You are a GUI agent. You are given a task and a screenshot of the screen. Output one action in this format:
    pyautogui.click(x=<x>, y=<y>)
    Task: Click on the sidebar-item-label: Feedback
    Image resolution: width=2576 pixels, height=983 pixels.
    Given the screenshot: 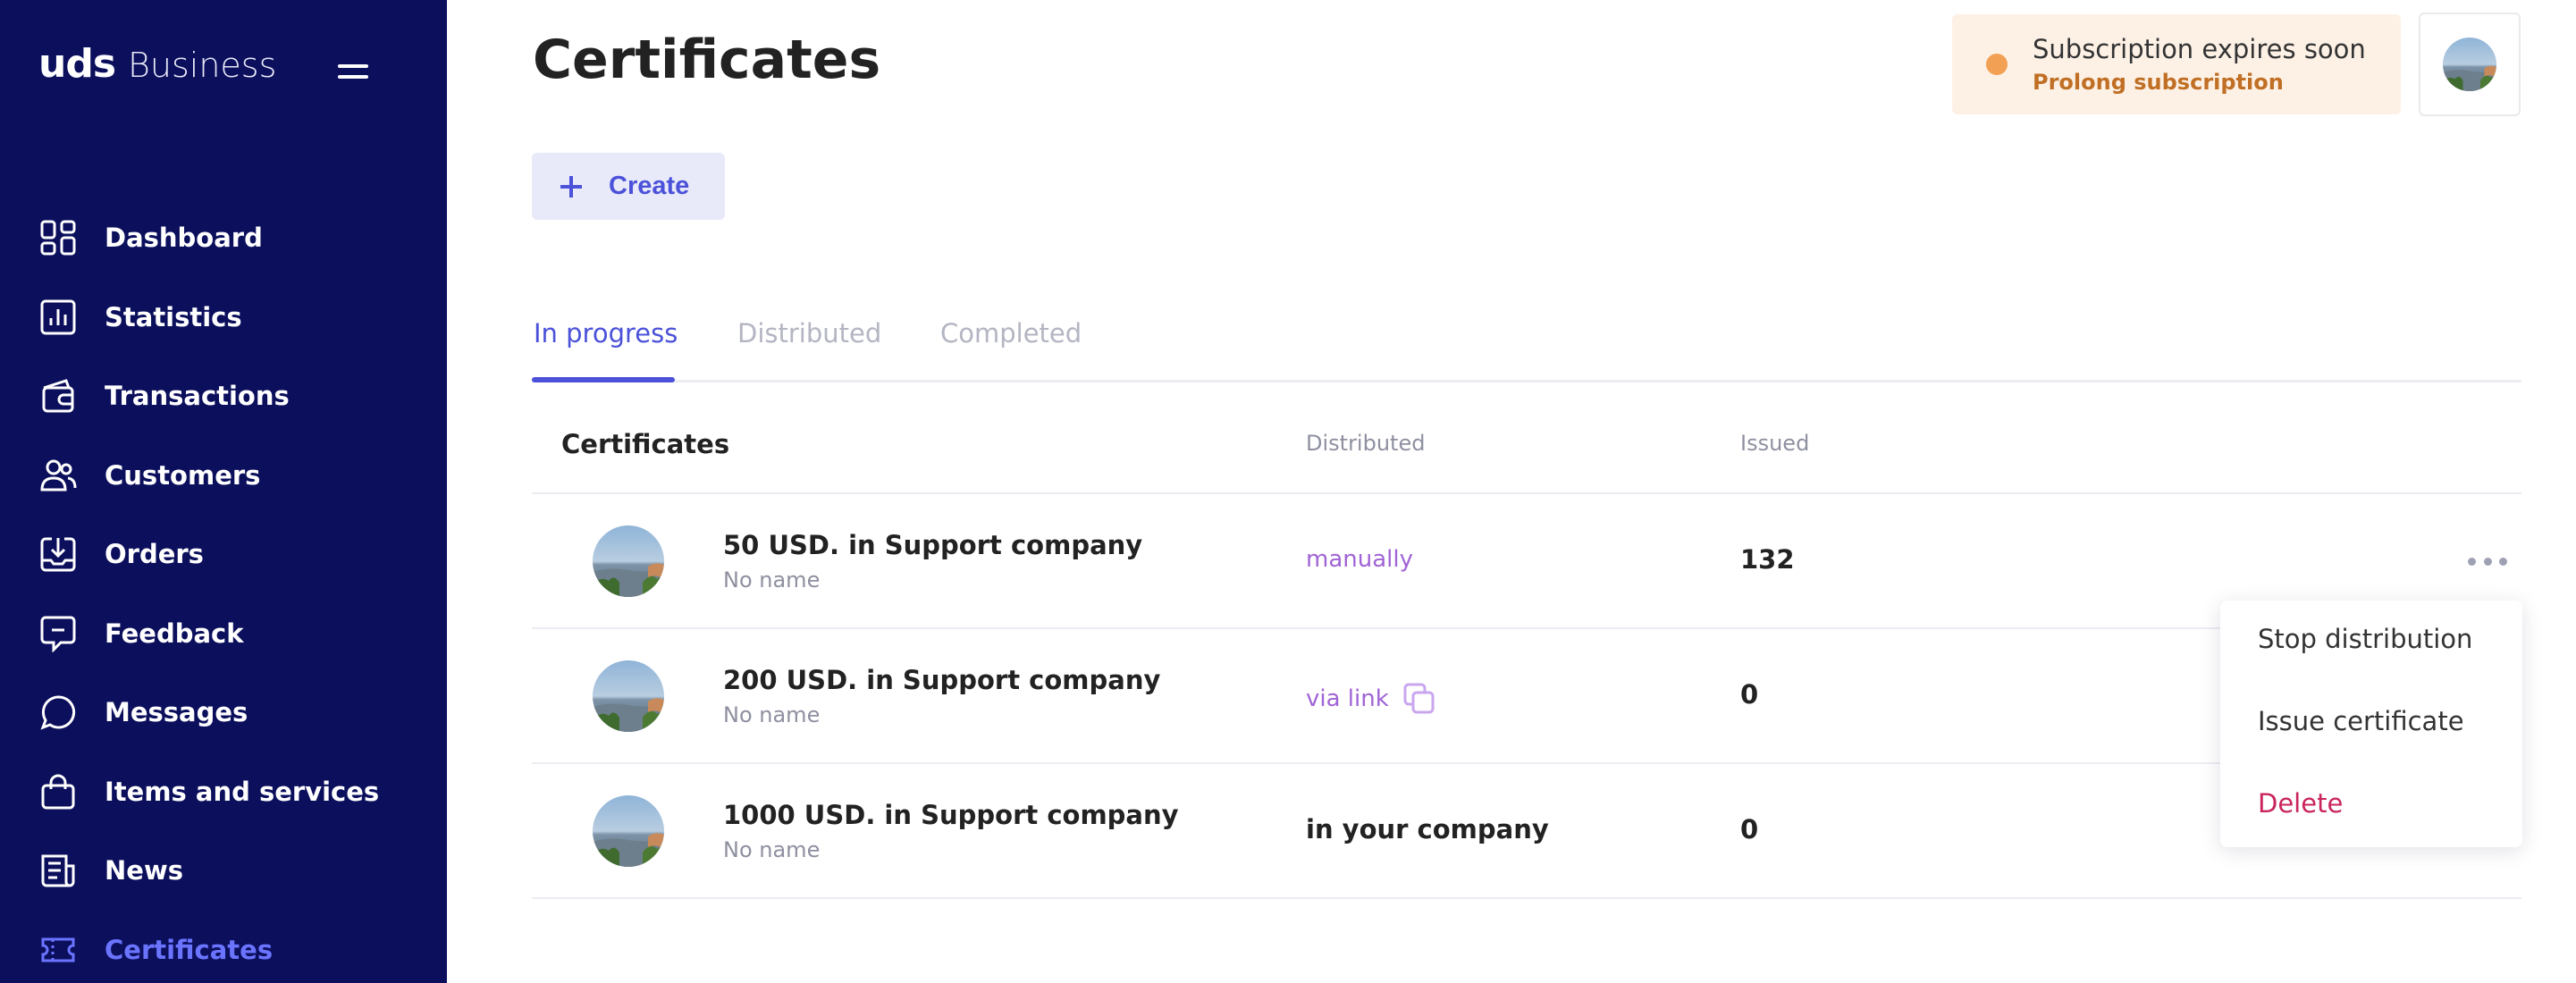 What is the action you would take?
    pyautogui.click(x=175, y=634)
    